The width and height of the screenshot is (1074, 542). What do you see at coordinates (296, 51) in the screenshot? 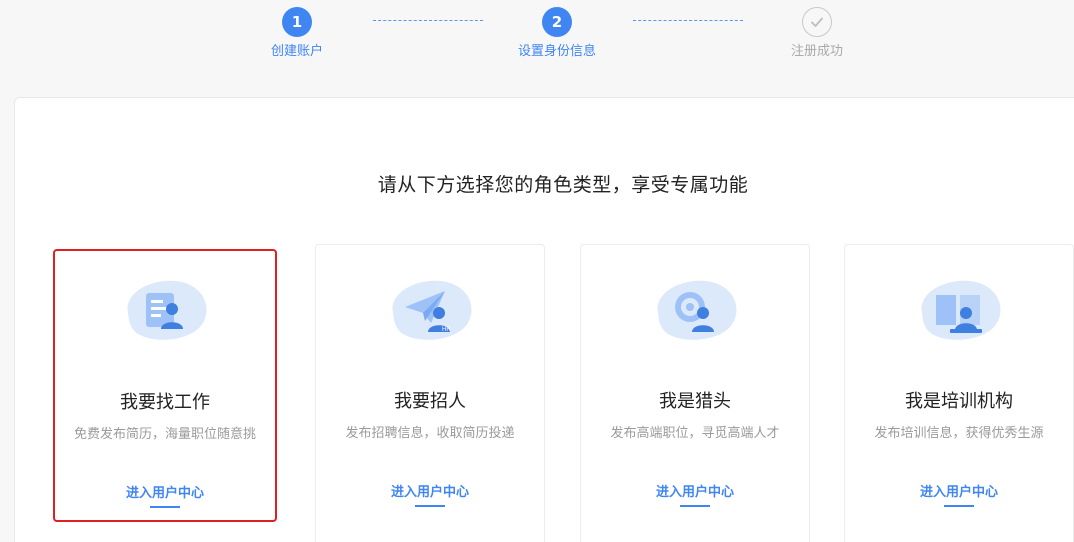
I see `step-label: 创建账户` at bounding box center [296, 51].